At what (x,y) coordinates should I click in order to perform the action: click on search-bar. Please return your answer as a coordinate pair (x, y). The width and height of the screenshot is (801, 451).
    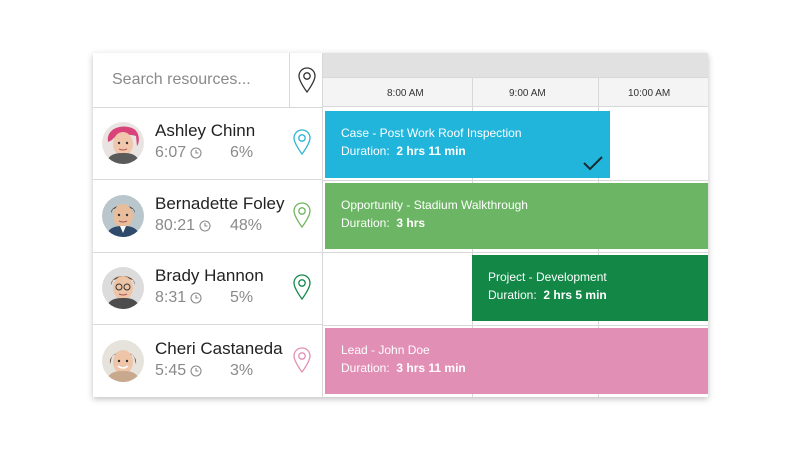
    Looking at the image, I should click on (207, 80).